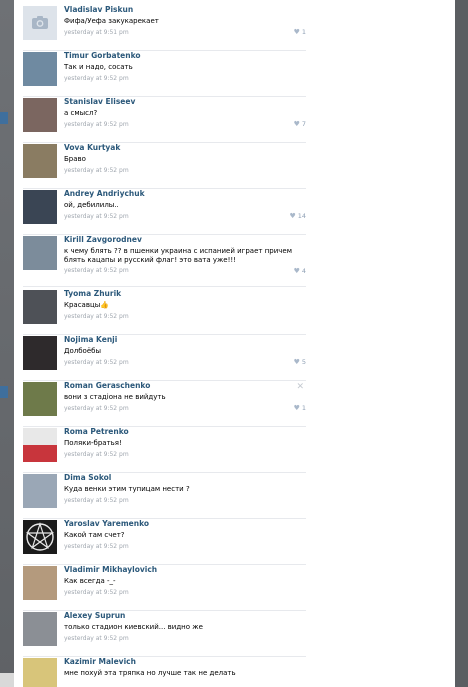 The image size is (468, 687). Describe the element at coordinates (92, 147) in the screenshot. I see `comment-author: Vova Kurtyak` at that location.